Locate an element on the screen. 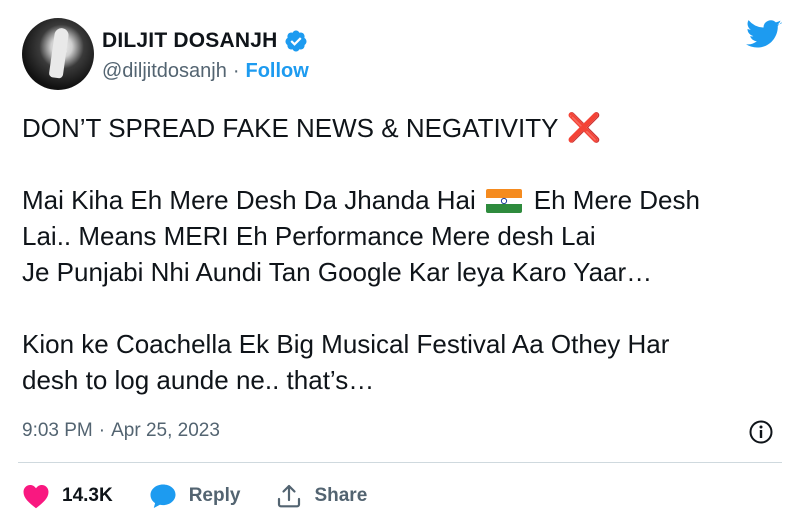 The height and width of the screenshot is (527, 800). verified-badge-icon is located at coordinates (296, 41).